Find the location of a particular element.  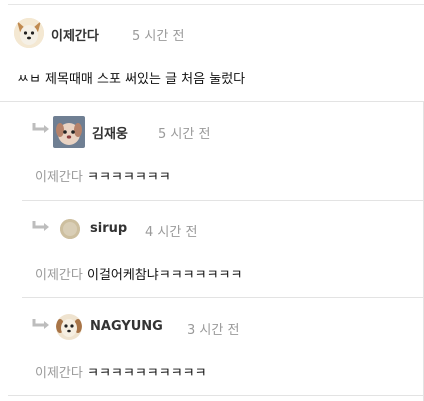

dog-photo-avatar-icon is located at coordinates (69, 132).